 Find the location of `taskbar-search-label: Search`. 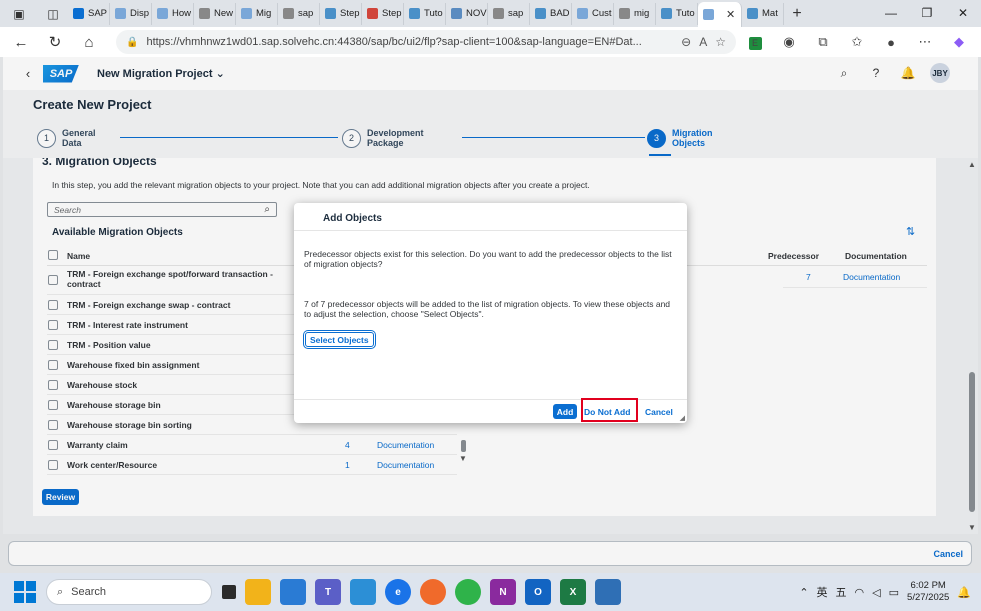

taskbar-search-label: Search is located at coordinates (89, 592).